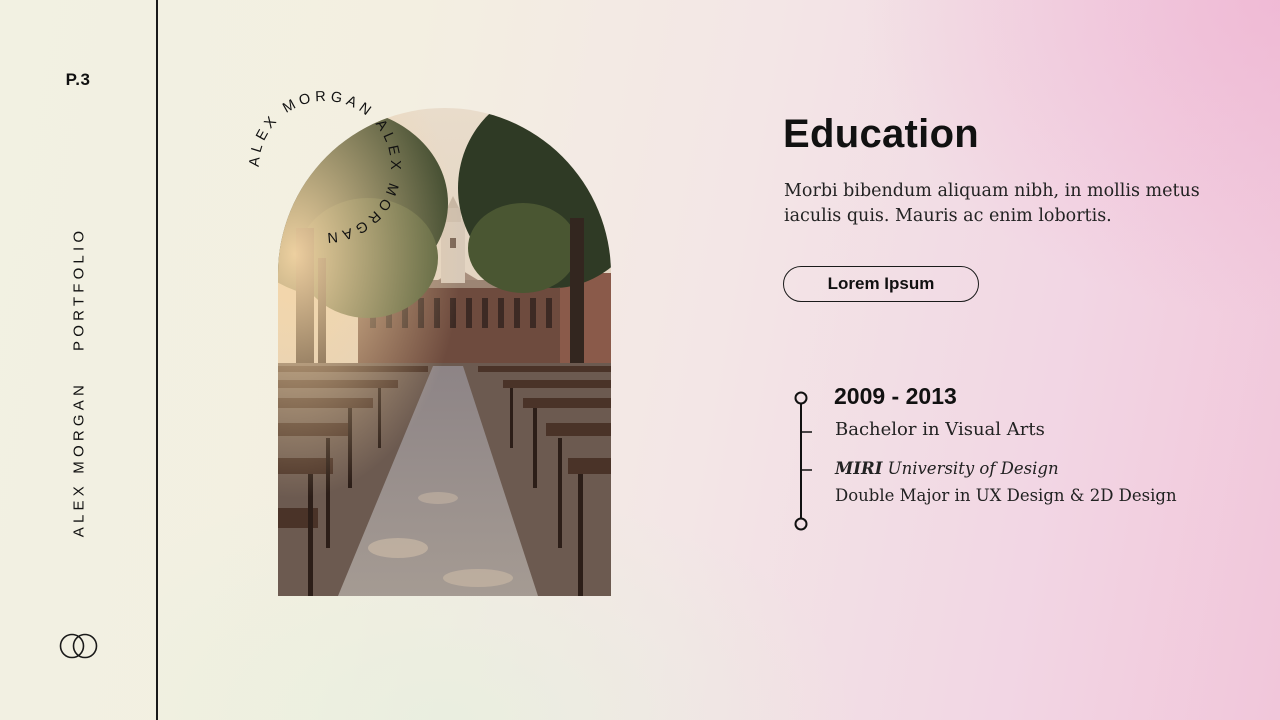 This screenshot has height=720, width=1280. What do you see at coordinates (881, 134) in the screenshot?
I see `page-title: Education` at bounding box center [881, 134].